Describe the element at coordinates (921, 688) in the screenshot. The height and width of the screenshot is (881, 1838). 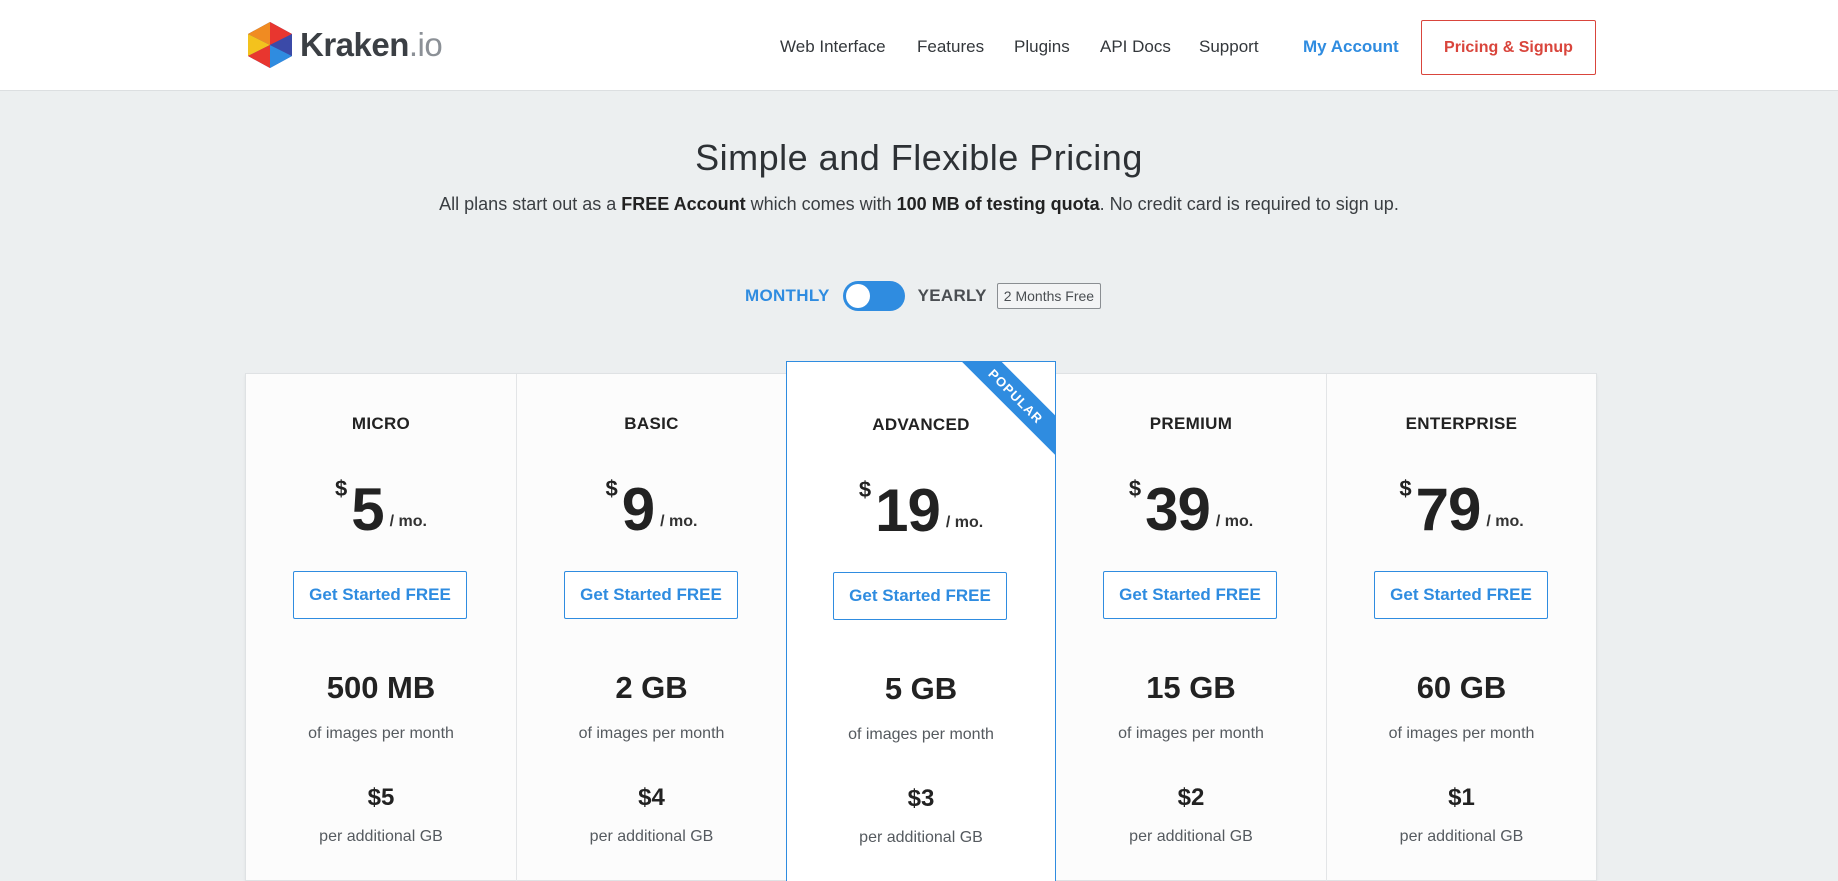
I see `plan-quota: 5 GB` at that location.